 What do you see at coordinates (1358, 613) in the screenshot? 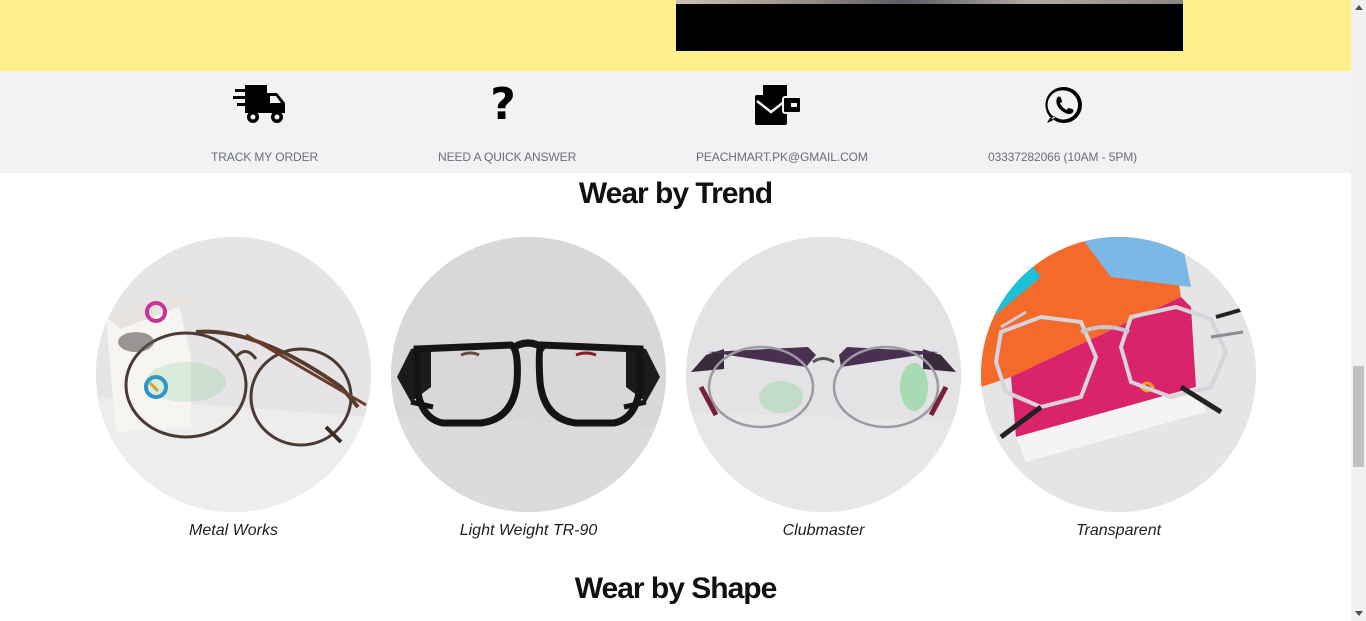
I see `scroll-down-arrow-icon` at bounding box center [1358, 613].